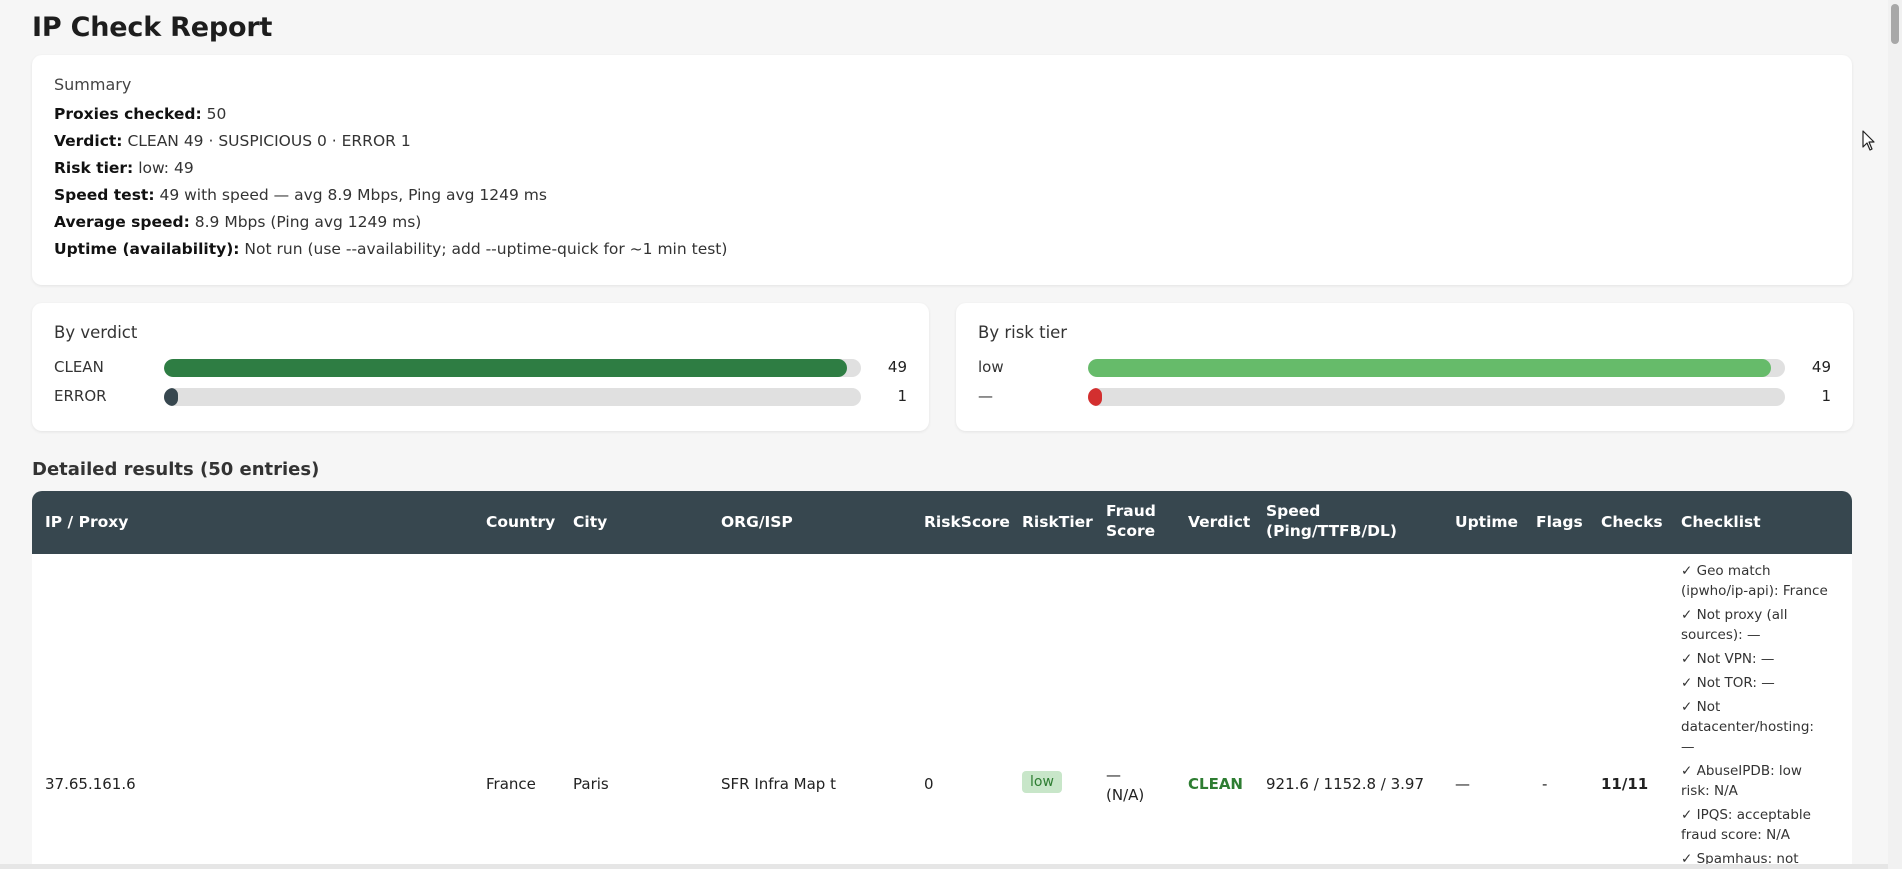 This screenshot has width=1902, height=869. I want to click on checklist-item: ✓ Not proxy (all sources): —, so click(1734, 625).